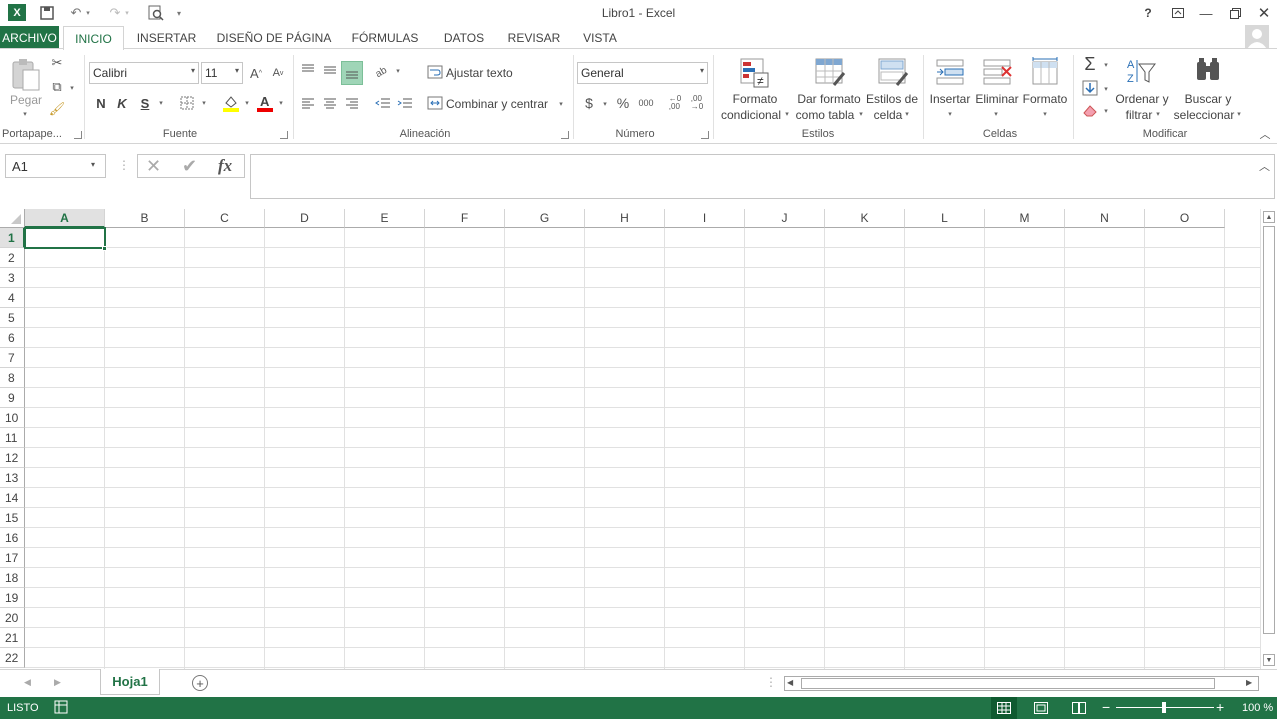 The height and width of the screenshot is (719, 1277). Describe the element at coordinates (330, 103) in the screenshot. I see `align-center-icon` at that location.